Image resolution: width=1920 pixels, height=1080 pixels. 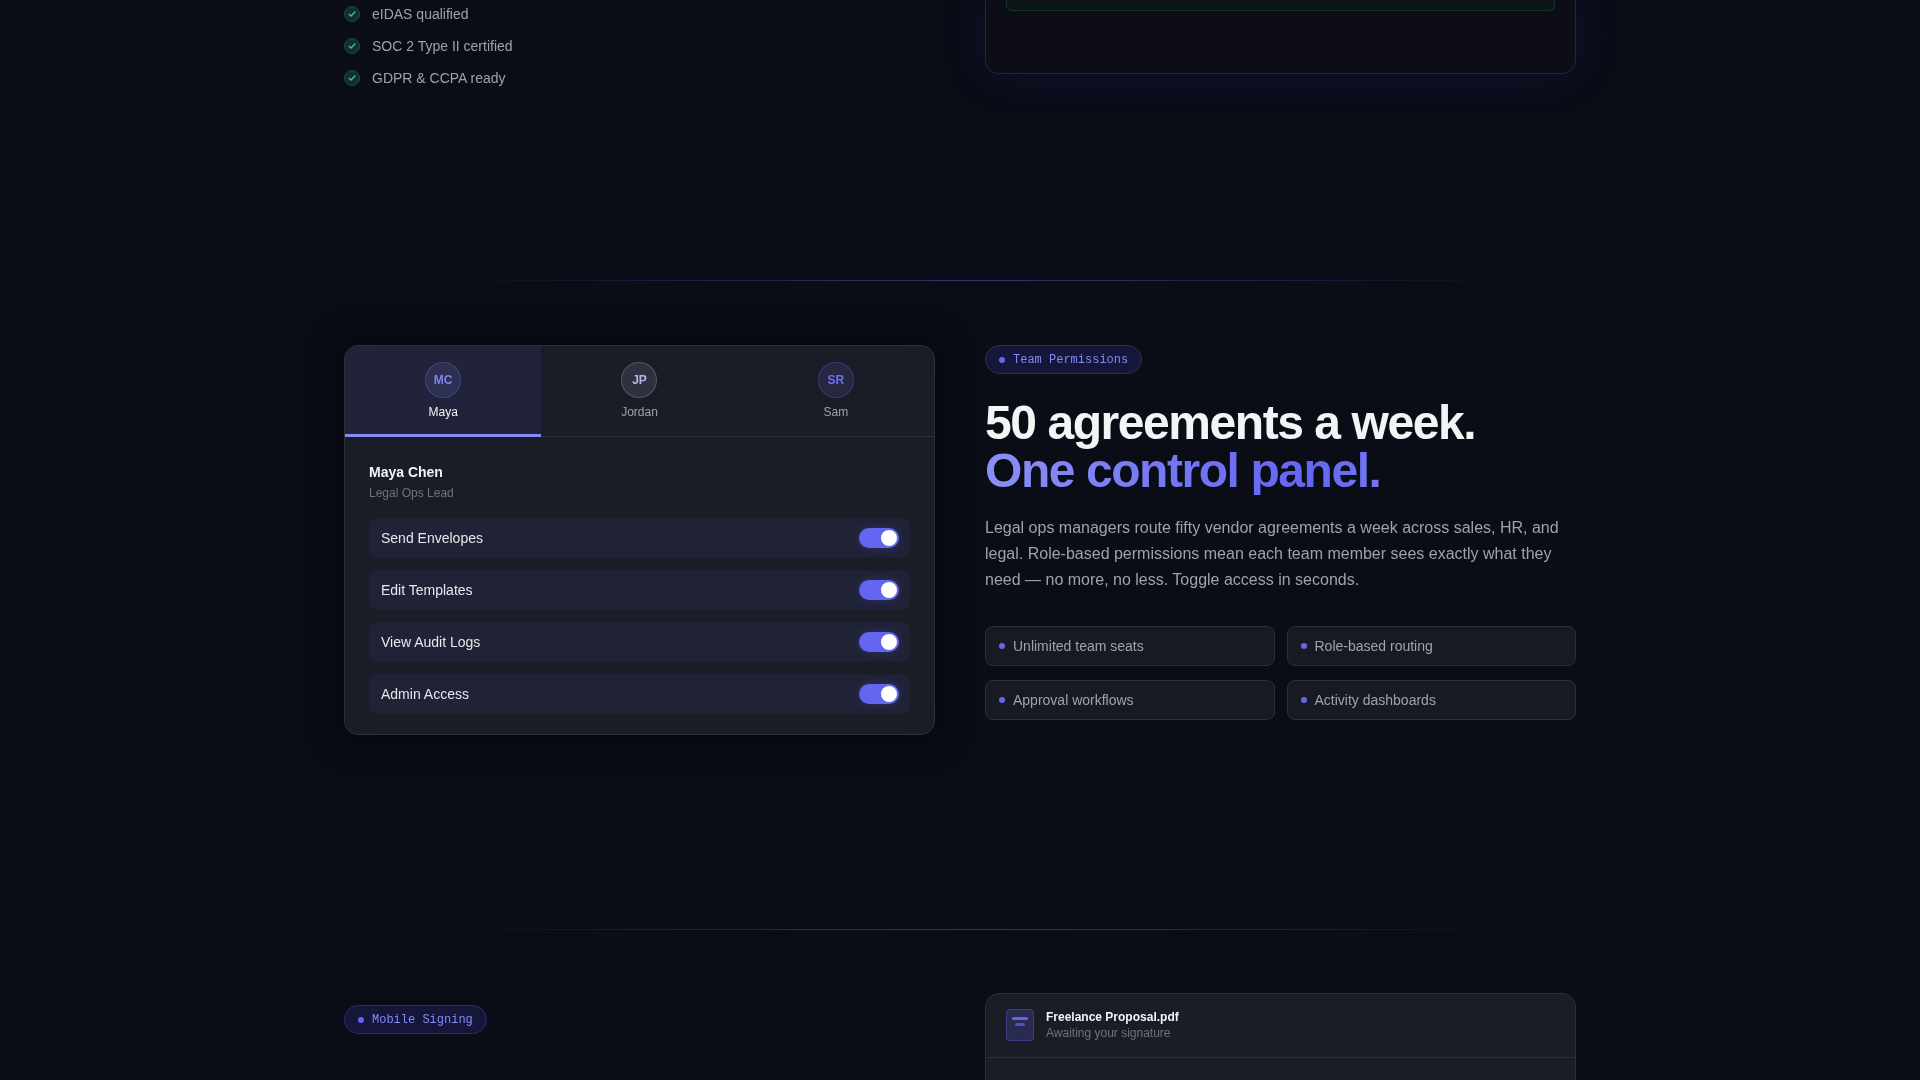 What do you see at coordinates (639, 380) in the screenshot?
I see `avatar: JP` at bounding box center [639, 380].